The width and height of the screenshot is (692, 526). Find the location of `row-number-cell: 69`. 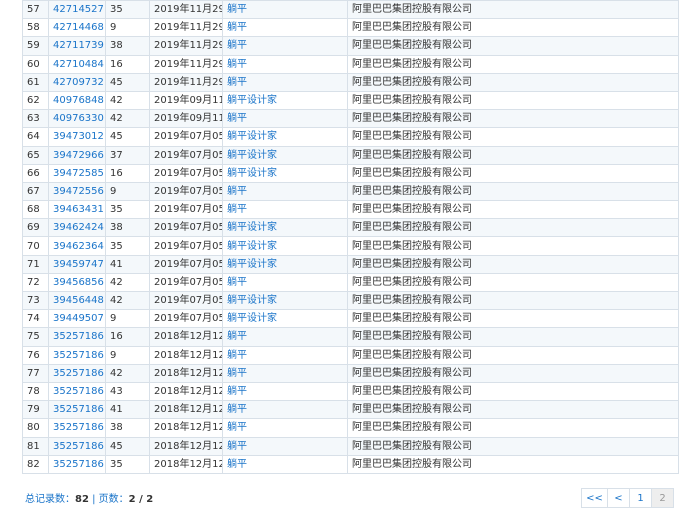

row-number-cell: 69 is located at coordinates (35, 228).